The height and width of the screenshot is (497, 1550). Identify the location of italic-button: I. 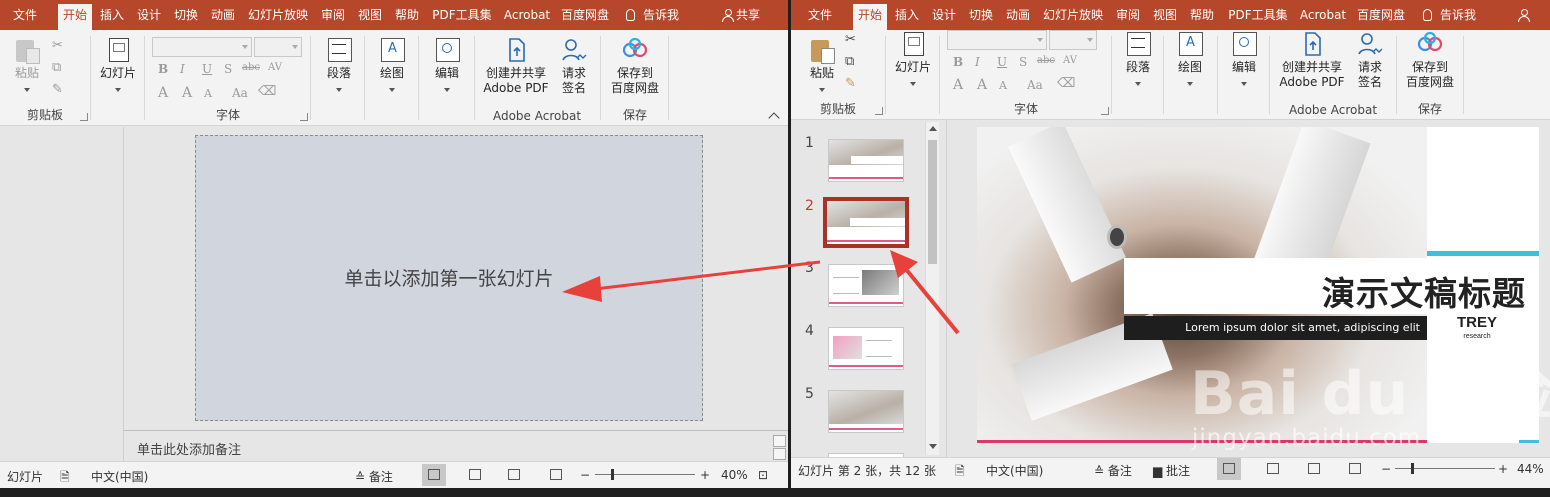
(182, 69).